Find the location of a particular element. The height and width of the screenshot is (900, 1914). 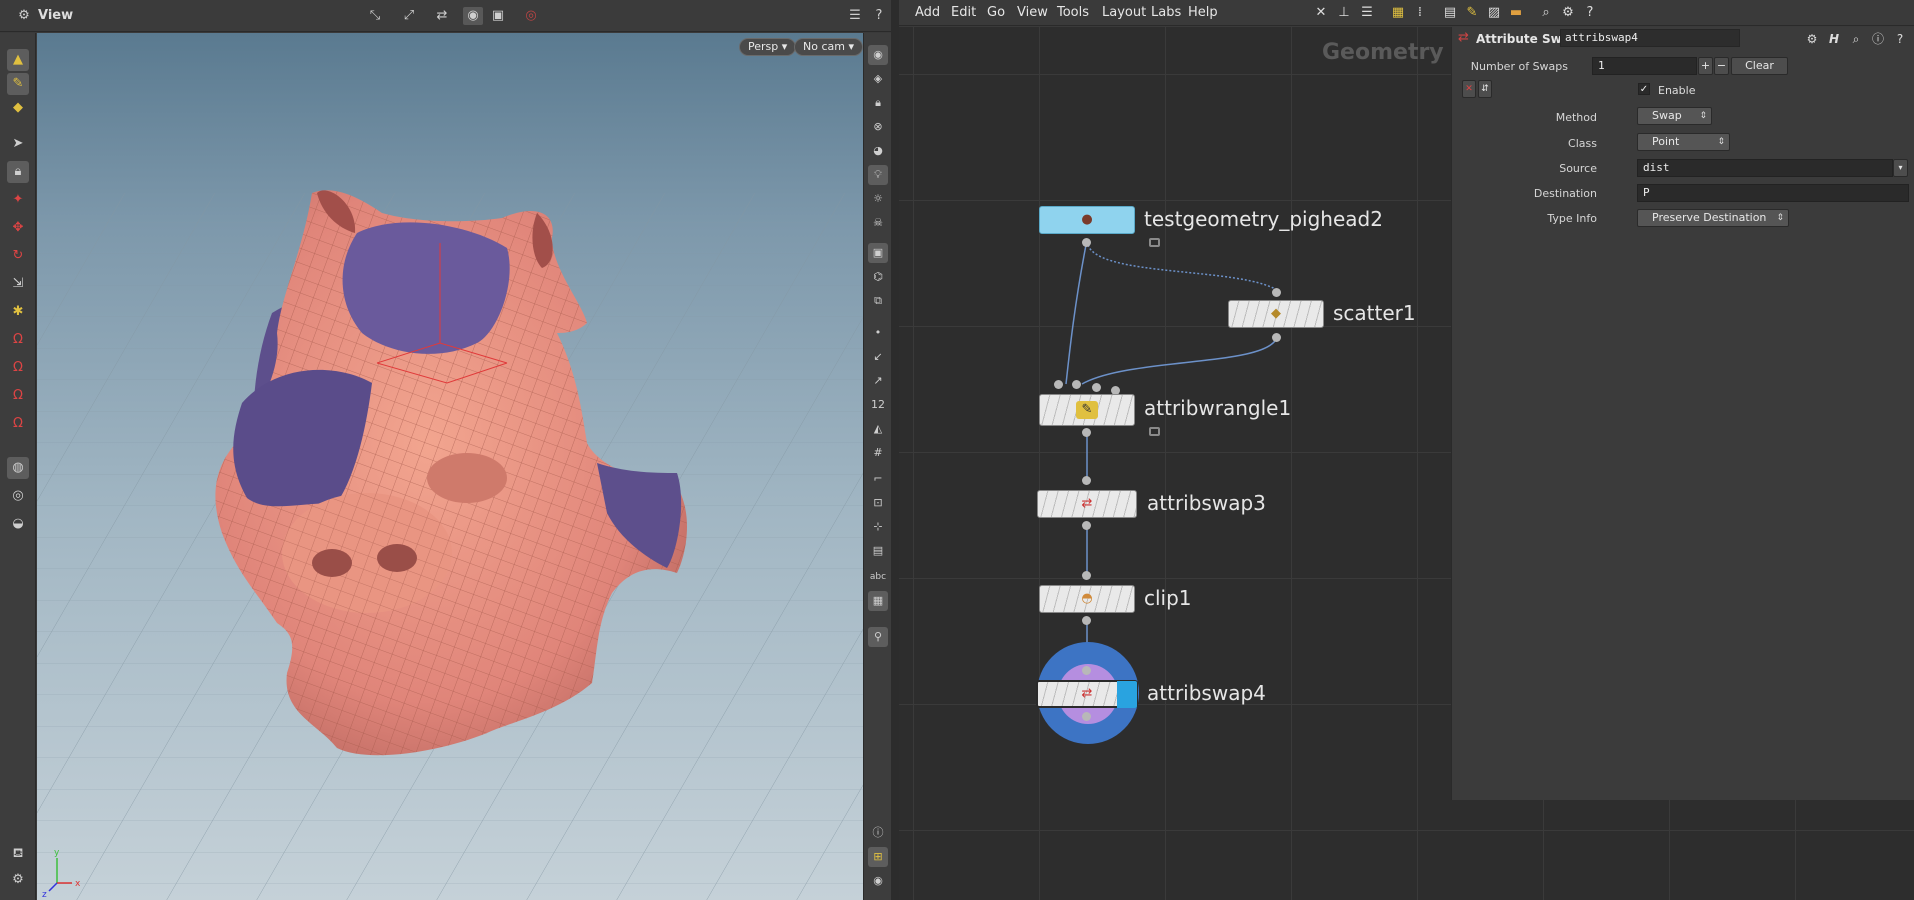

network-help-icon: ? is located at coordinates (1590, 13).